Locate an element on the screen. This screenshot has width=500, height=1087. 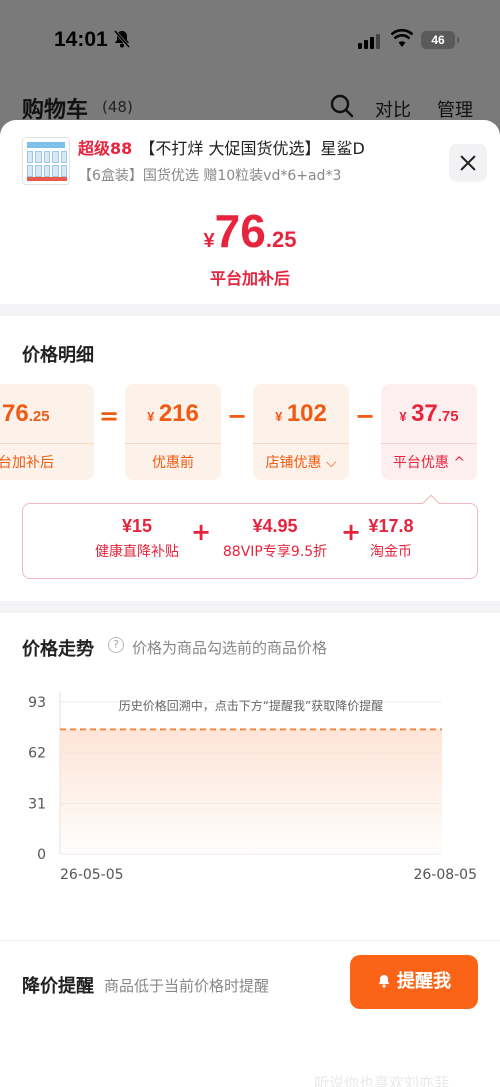
compare-button: 对比 is located at coordinates (393, 109).